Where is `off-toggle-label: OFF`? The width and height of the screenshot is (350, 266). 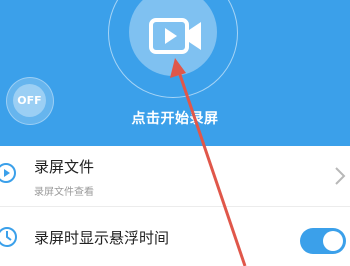 off-toggle-label: OFF is located at coordinates (29, 100).